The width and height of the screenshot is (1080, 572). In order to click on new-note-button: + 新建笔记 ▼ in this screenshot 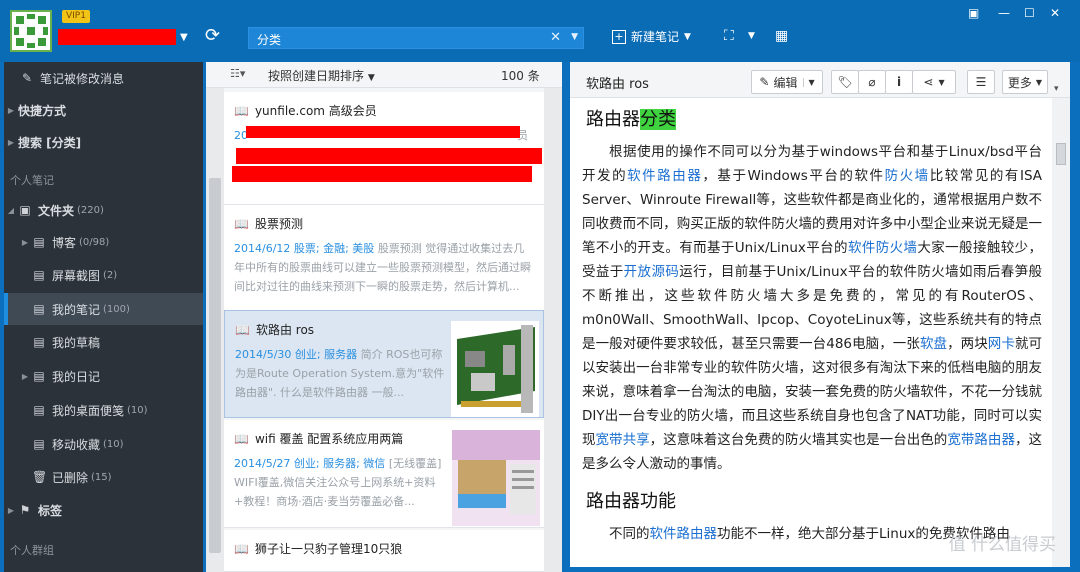, I will do `click(651, 36)`.